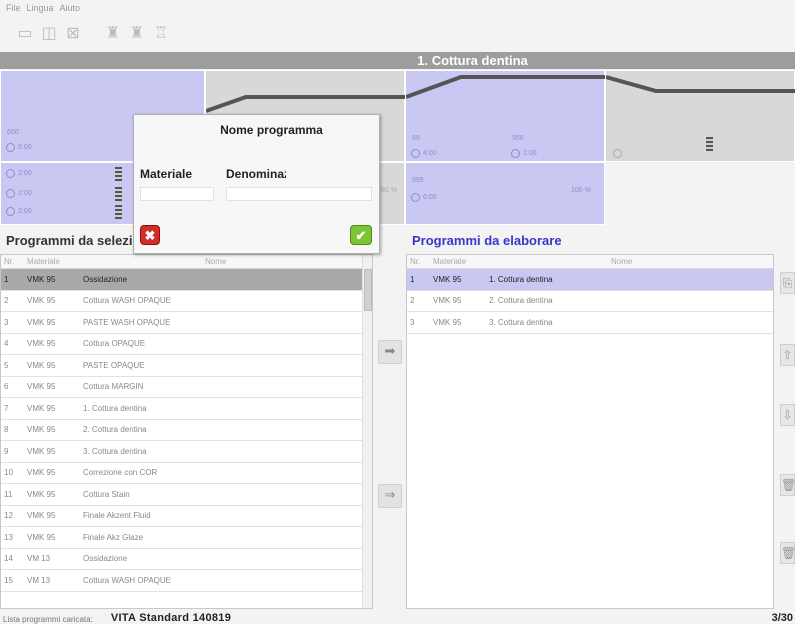 The image size is (795, 624). Describe the element at coordinates (299, 194) in the screenshot. I see `name-input` at that location.